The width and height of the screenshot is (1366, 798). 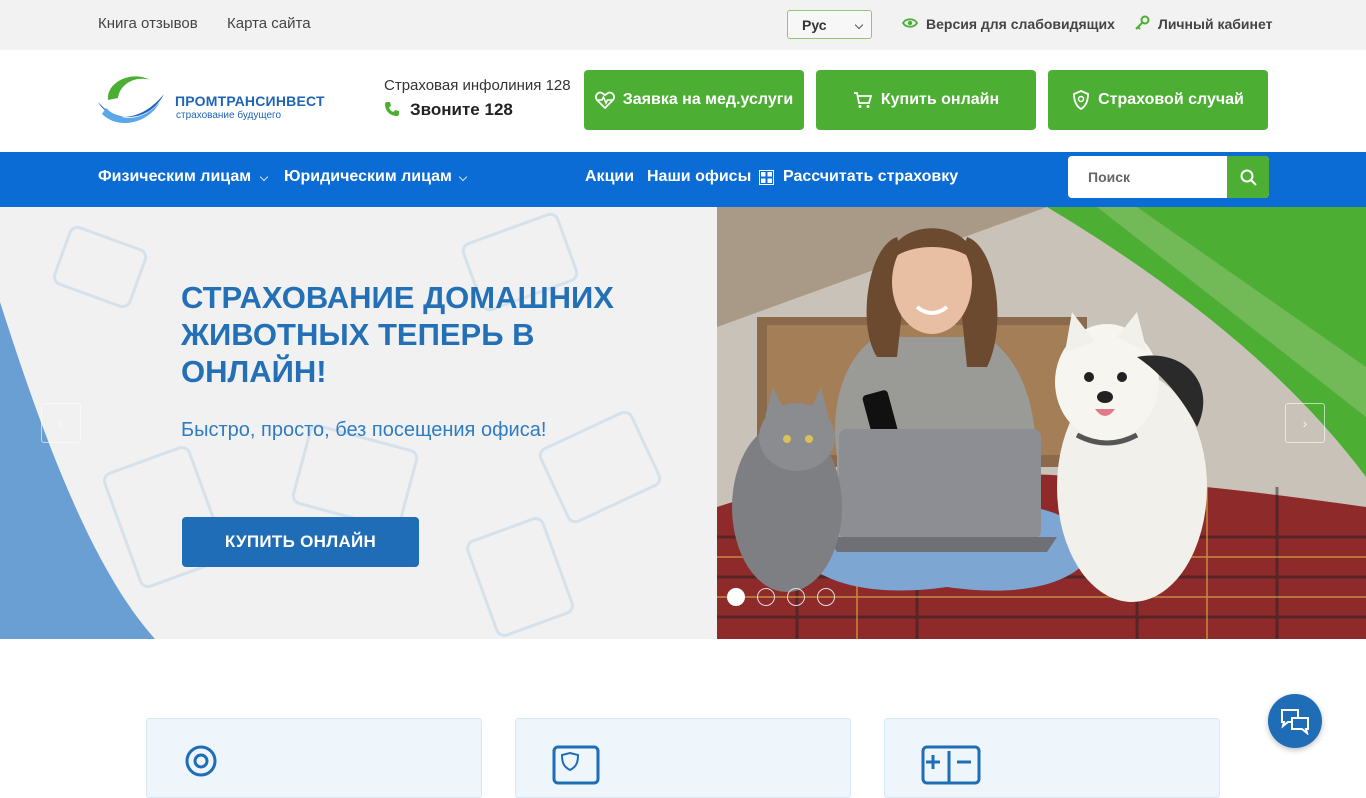 What do you see at coordinates (576, 765) in the screenshot?
I see `insurance-policy-icon` at bounding box center [576, 765].